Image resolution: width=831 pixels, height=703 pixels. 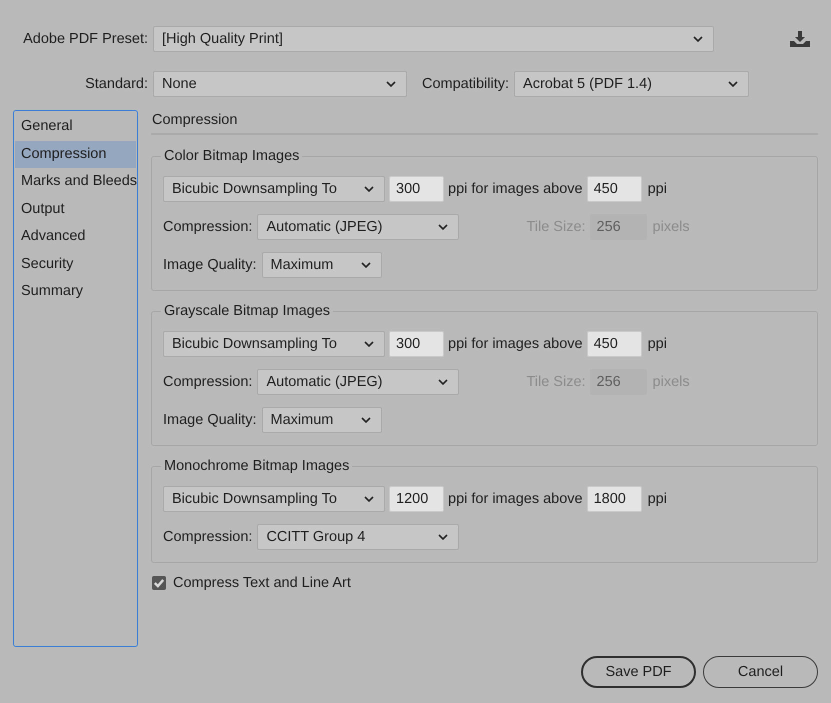 I want to click on compatibility-label: Compatibility:, so click(x=466, y=84).